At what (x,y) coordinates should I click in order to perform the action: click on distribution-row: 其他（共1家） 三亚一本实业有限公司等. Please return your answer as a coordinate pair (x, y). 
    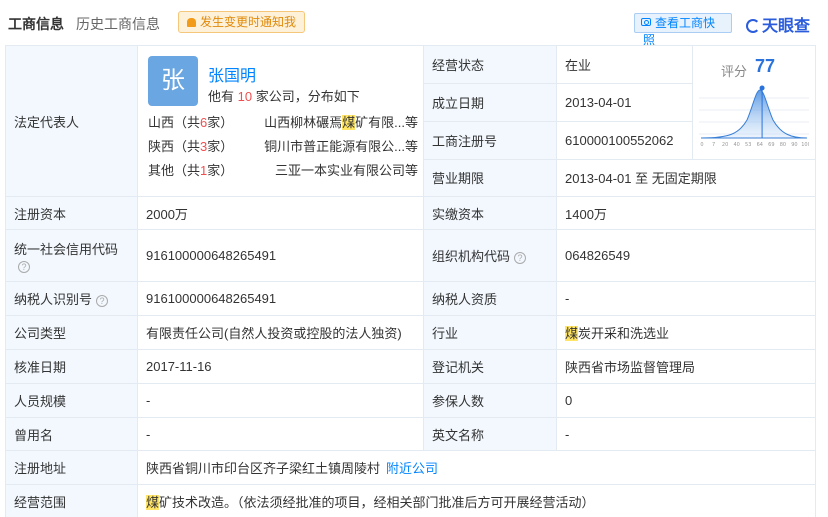
    Looking at the image, I should click on (283, 170).